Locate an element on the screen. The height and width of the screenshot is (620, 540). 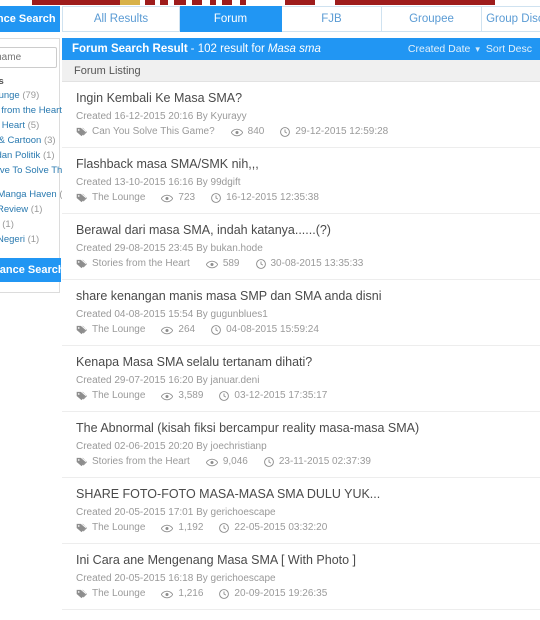
username-input is located at coordinates (28, 57).